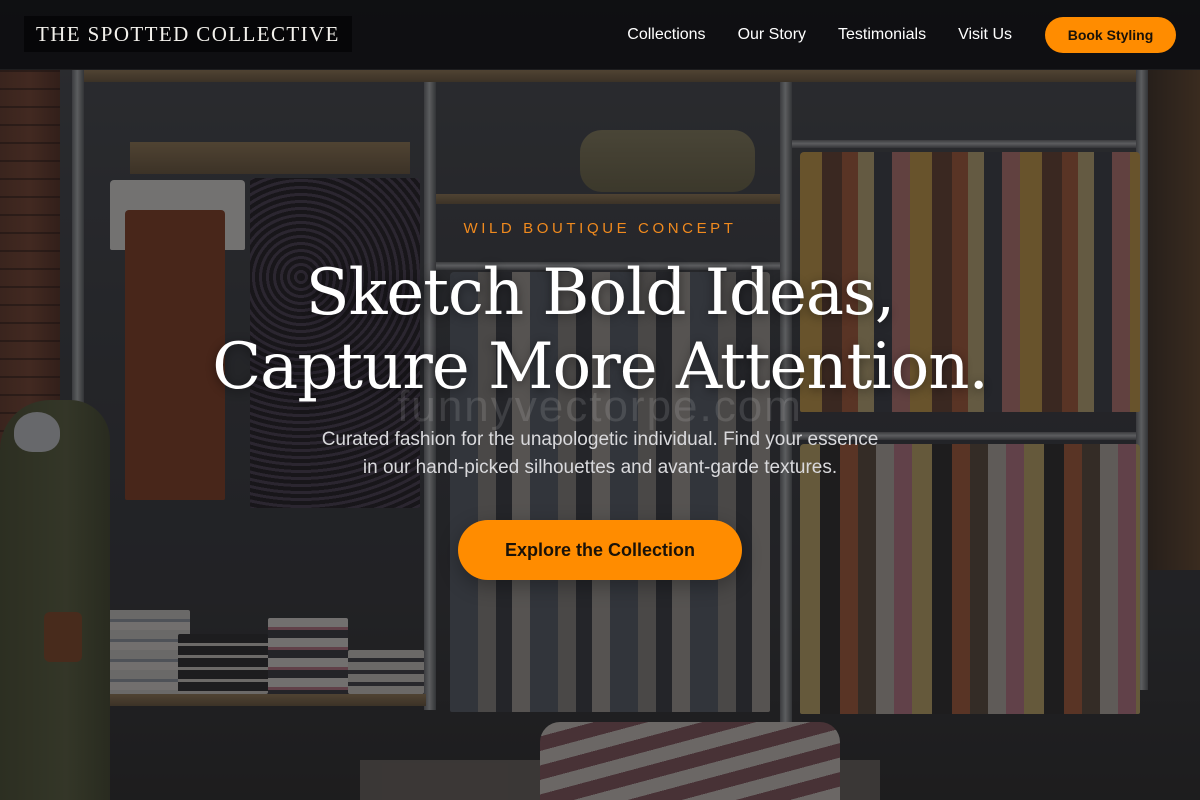 Image resolution: width=1200 pixels, height=800 pixels. Describe the element at coordinates (772, 35) in the screenshot. I see `nav-link-our-story: Our Story` at that location.